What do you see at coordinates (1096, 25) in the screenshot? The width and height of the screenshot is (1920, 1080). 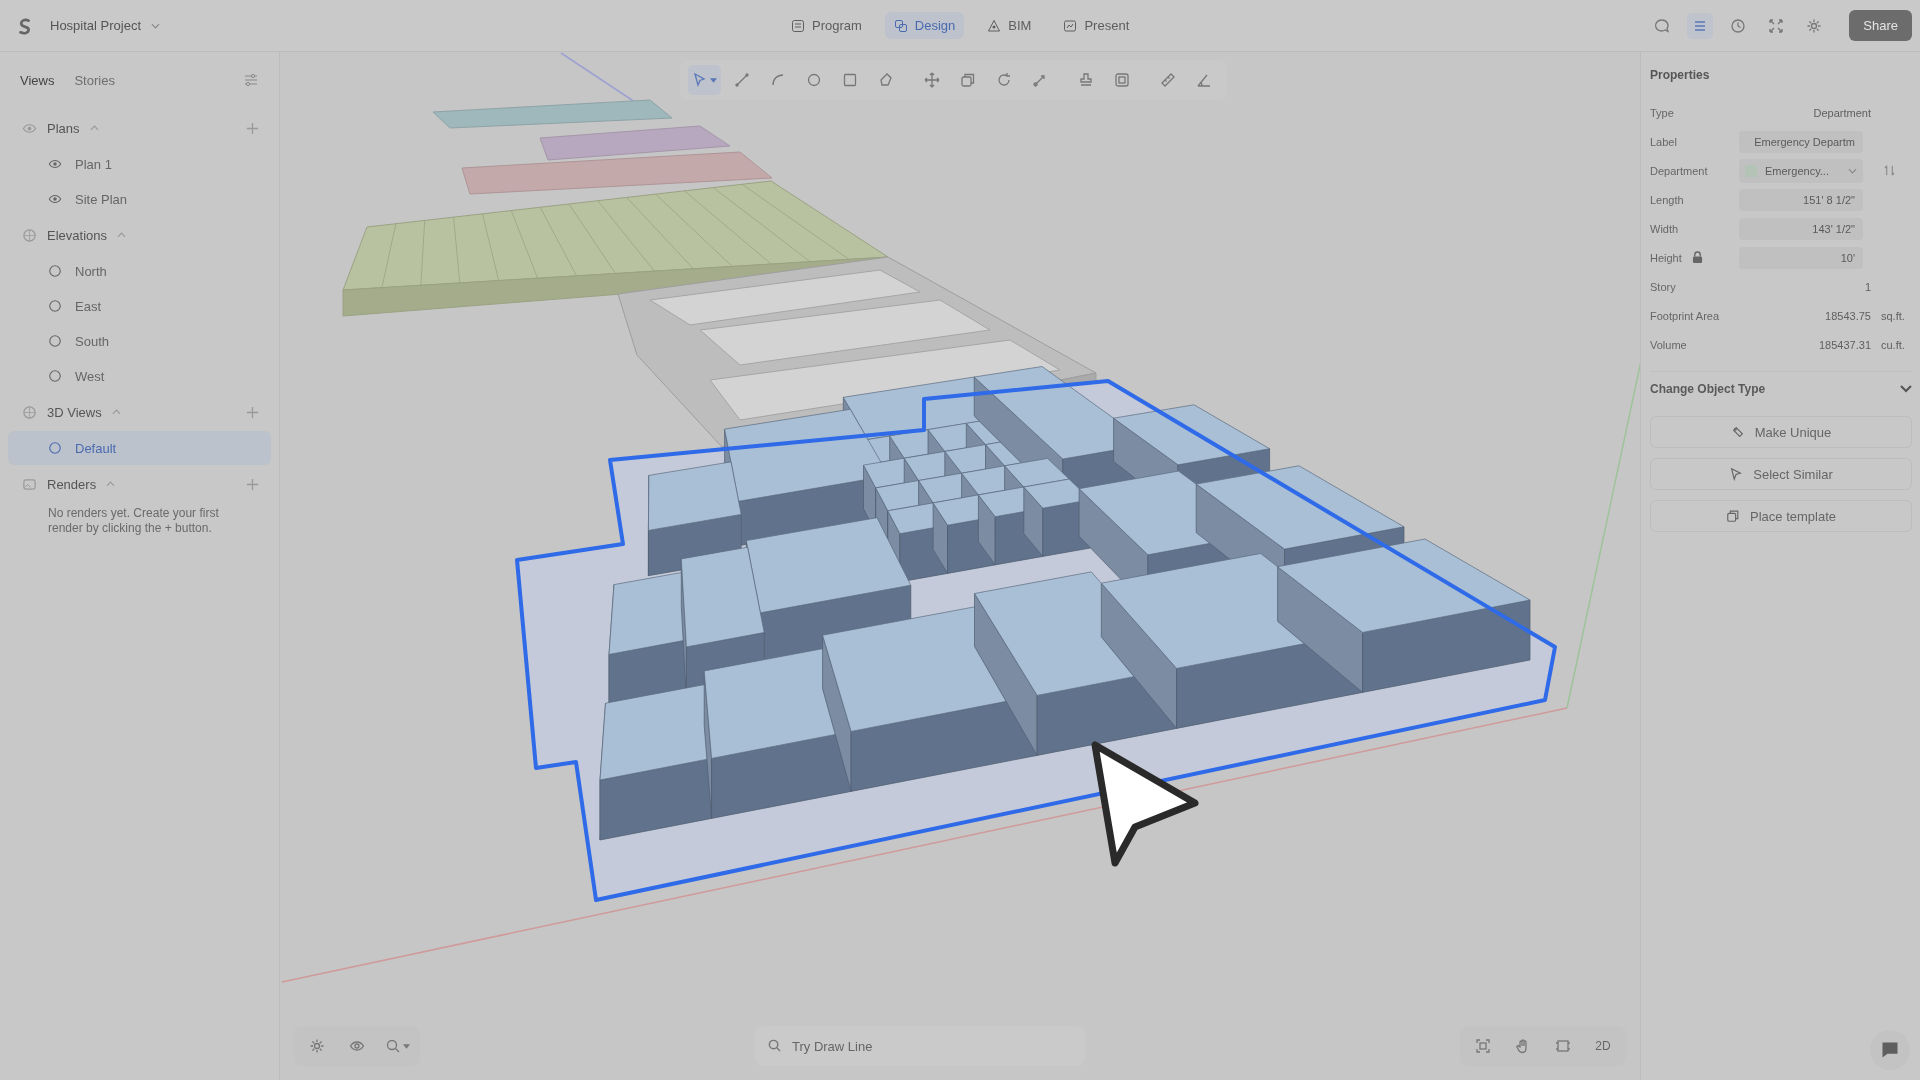 I see `mode-tab: Present` at bounding box center [1096, 25].